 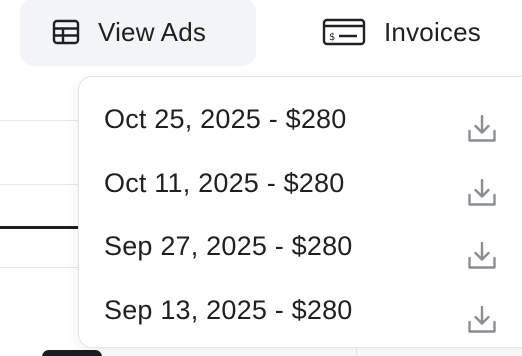 I want to click on invoice-item-label: Sep 27, 2025 - $280, so click(x=228, y=245).